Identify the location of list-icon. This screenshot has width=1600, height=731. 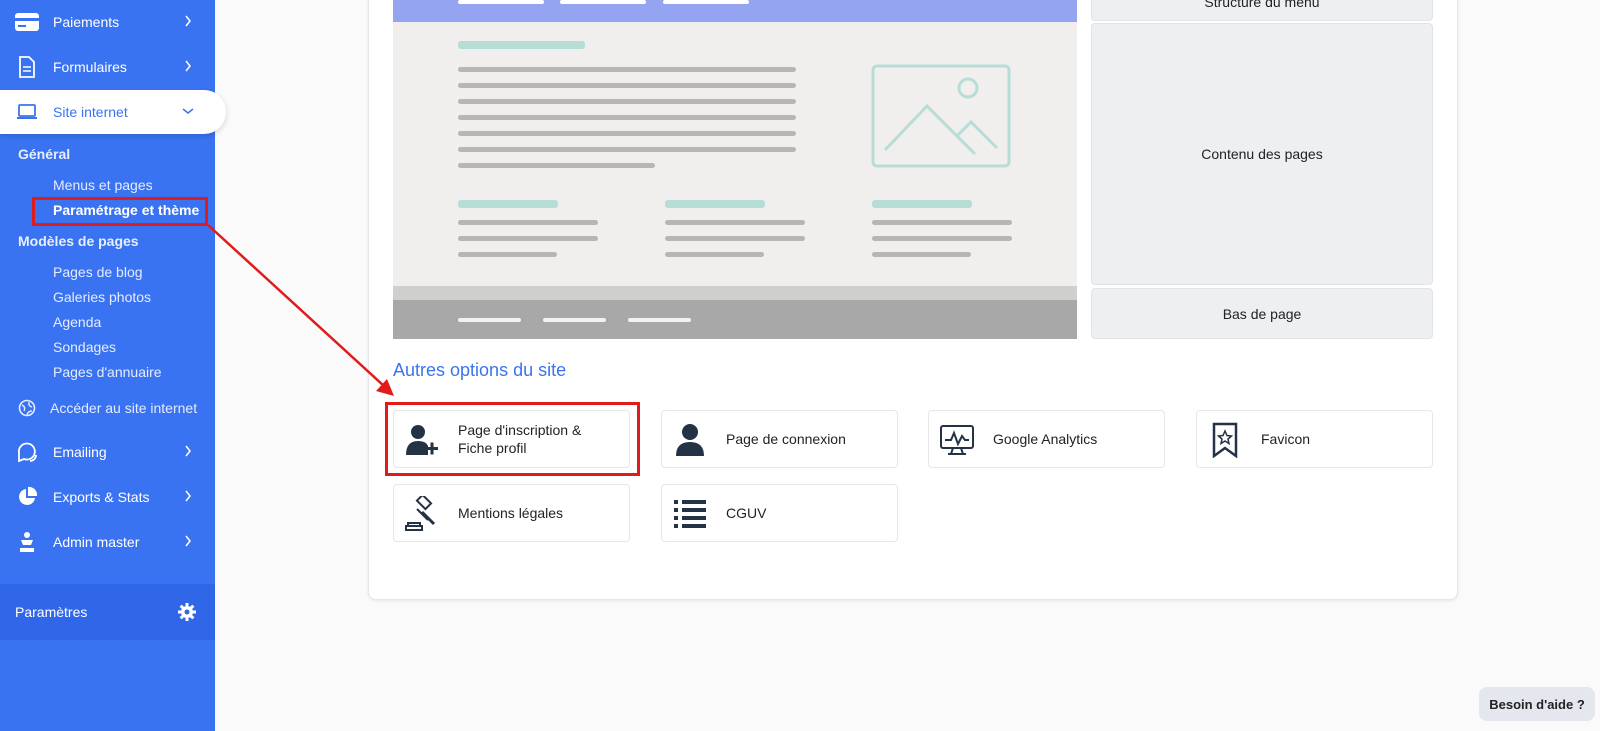
(690, 514).